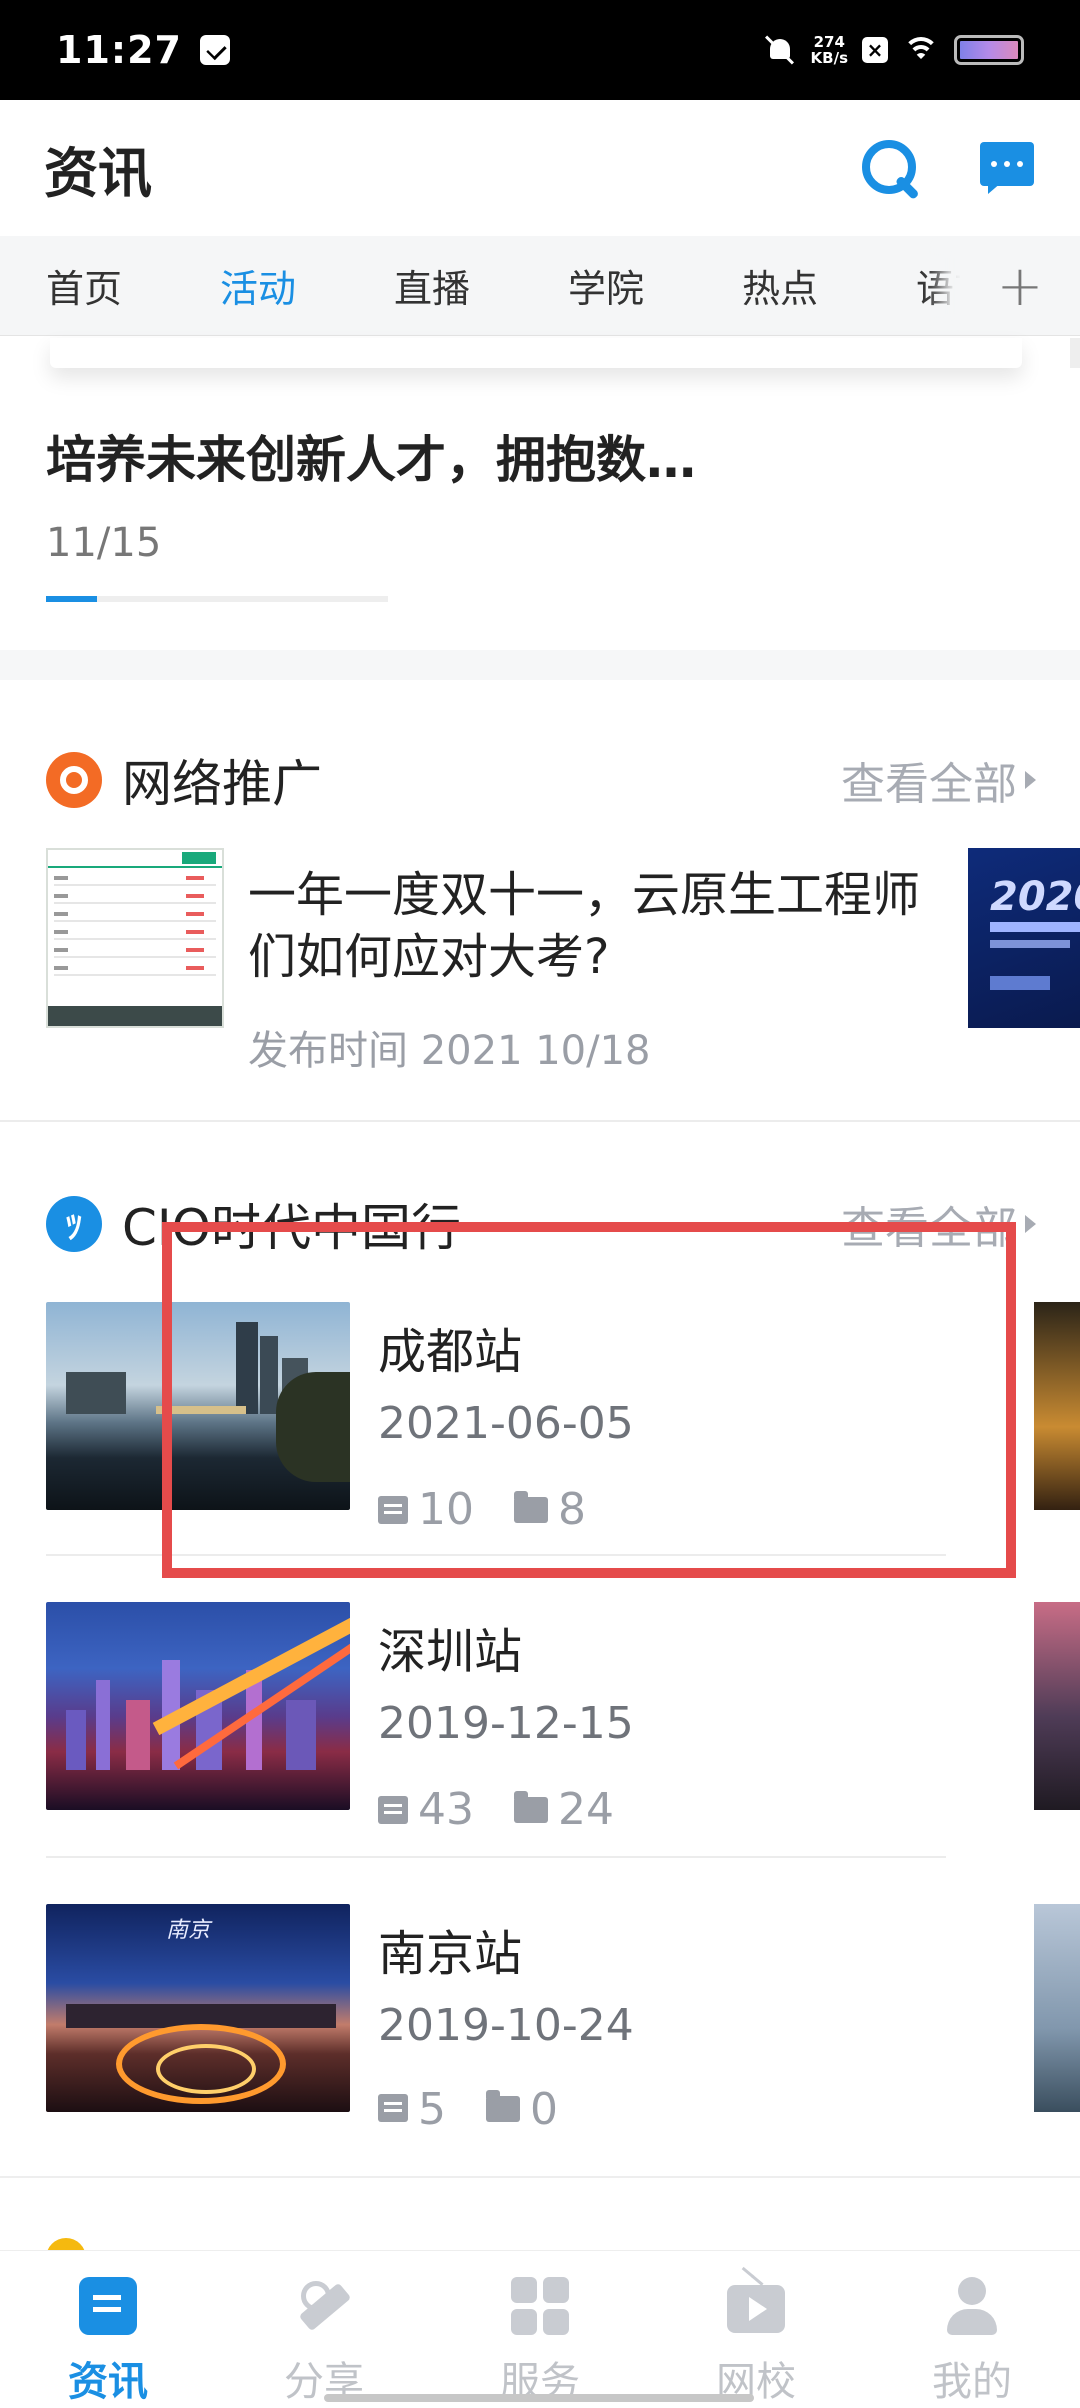 This screenshot has height=2408, width=1080. What do you see at coordinates (198, 2008) in the screenshot?
I see `event-thumbnail: 南京` at bounding box center [198, 2008].